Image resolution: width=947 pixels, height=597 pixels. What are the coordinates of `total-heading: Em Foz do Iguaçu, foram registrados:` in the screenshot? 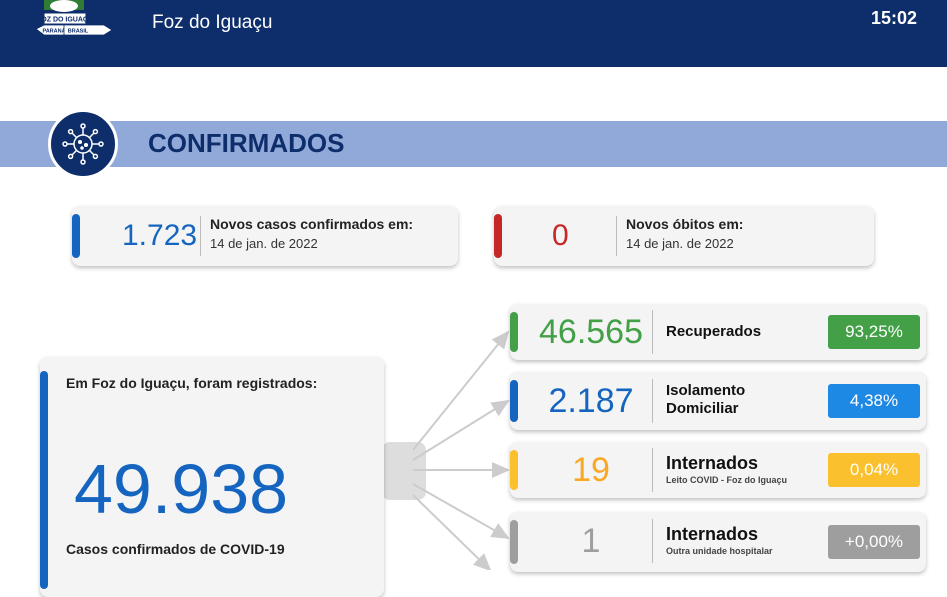 It's located at (192, 383).